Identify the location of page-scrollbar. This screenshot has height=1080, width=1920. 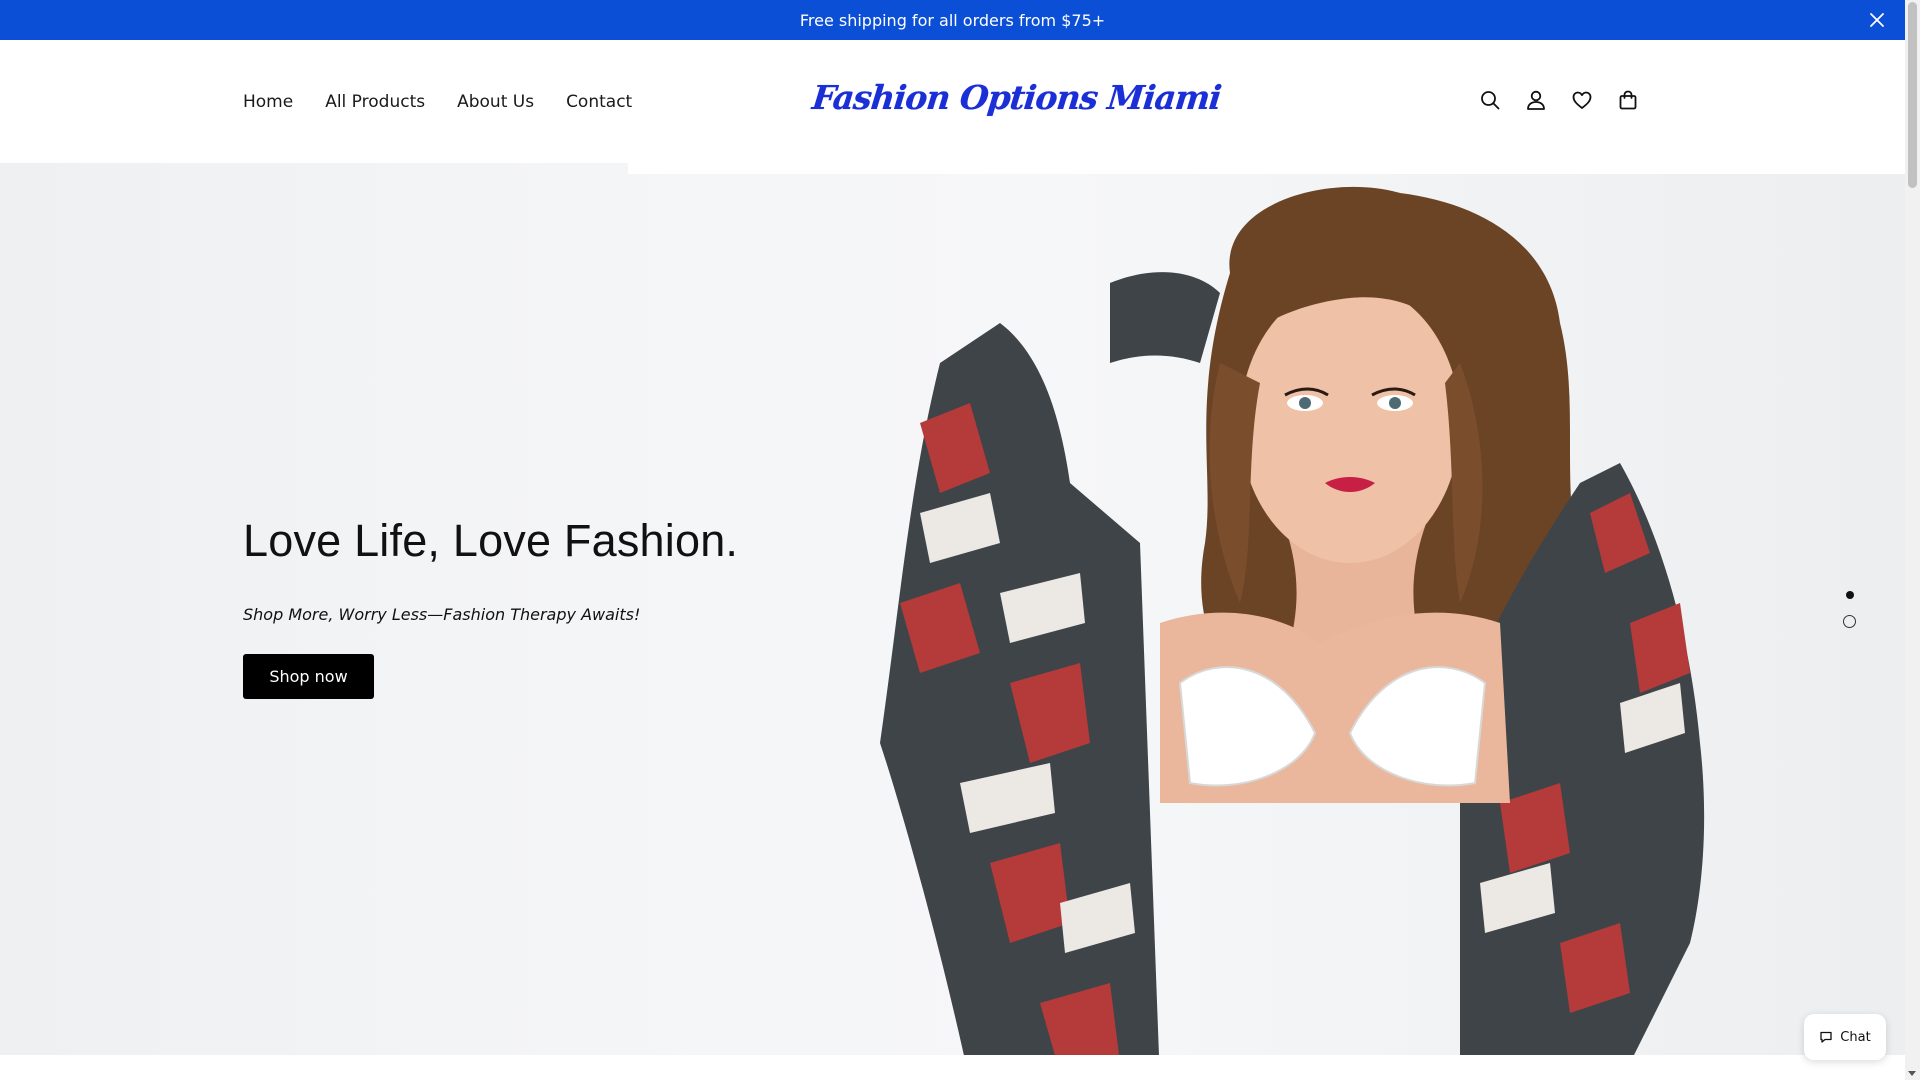
(1912, 540).